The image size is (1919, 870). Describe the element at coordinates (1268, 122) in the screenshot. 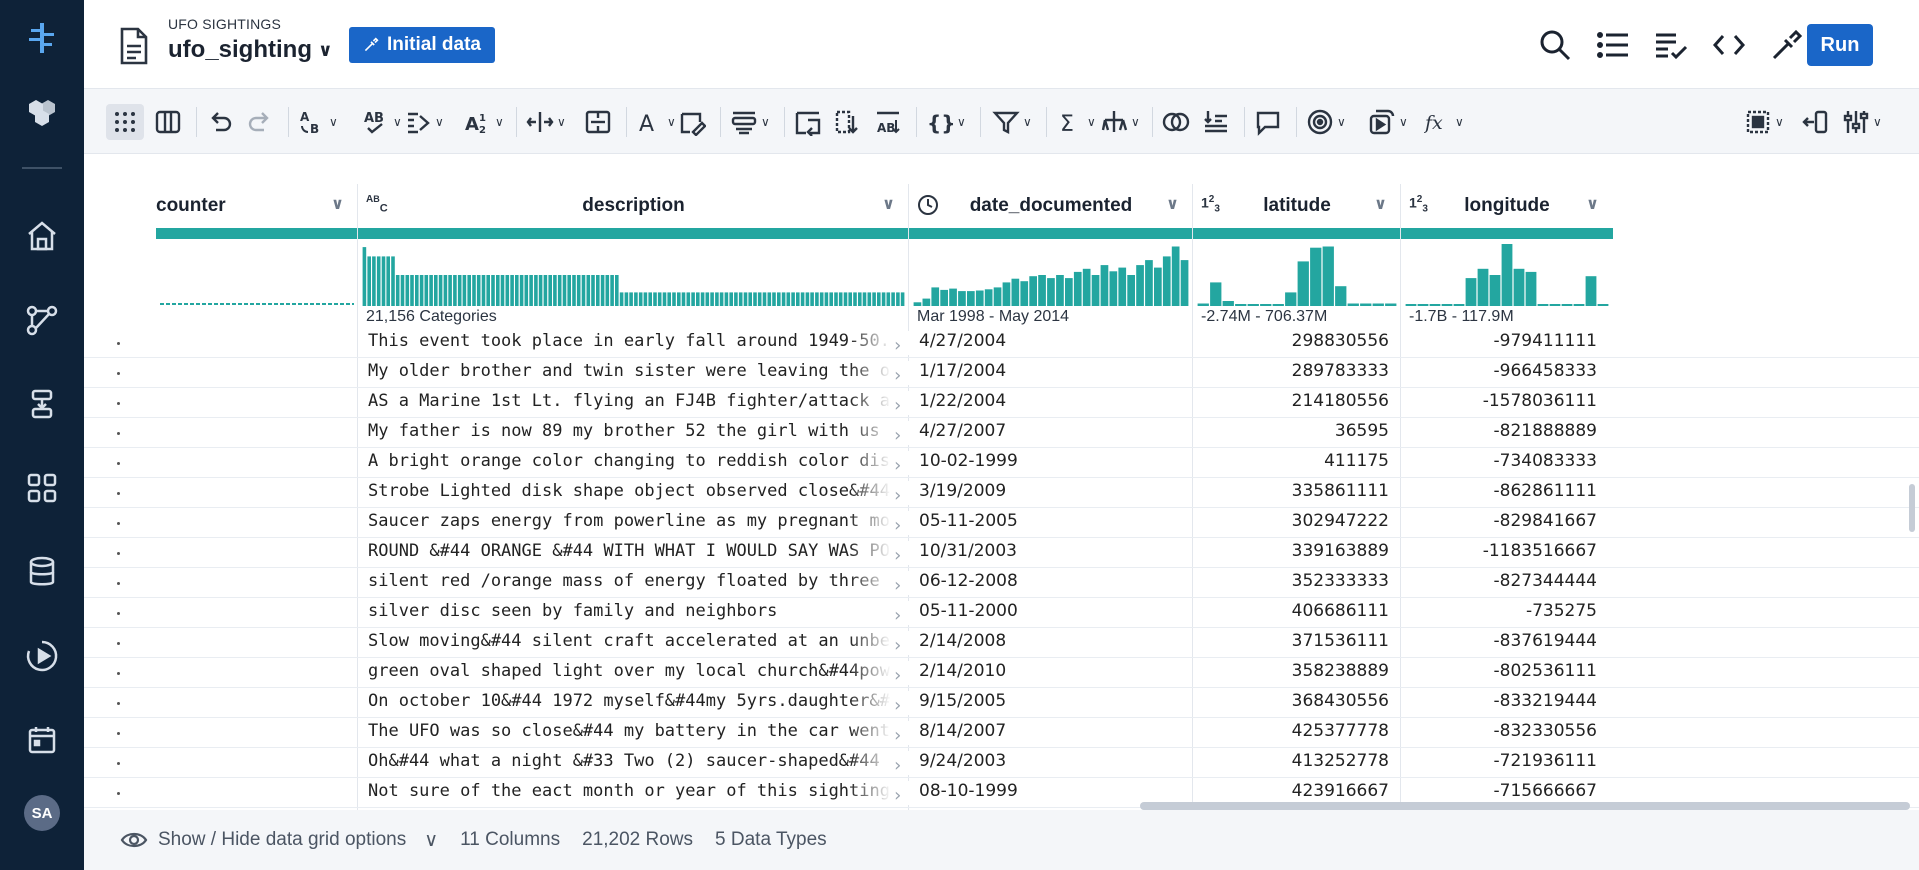

I see `comment-icon` at that location.